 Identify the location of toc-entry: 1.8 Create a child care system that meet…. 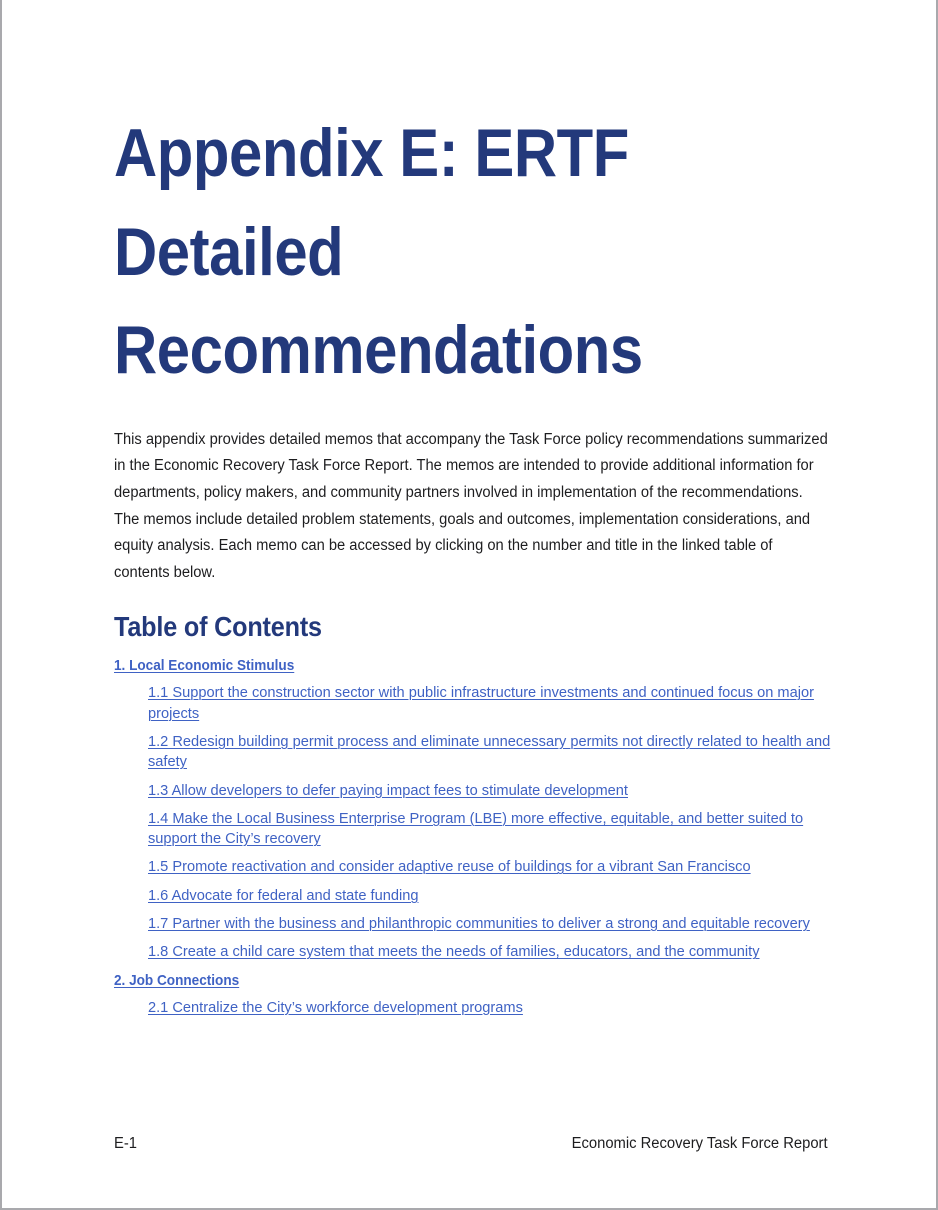
(472, 952).